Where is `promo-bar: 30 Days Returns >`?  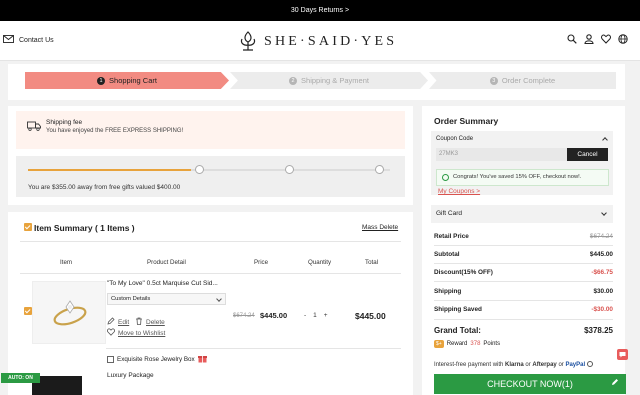
promo-bar: 30 Days Returns > is located at coordinates (320, 10).